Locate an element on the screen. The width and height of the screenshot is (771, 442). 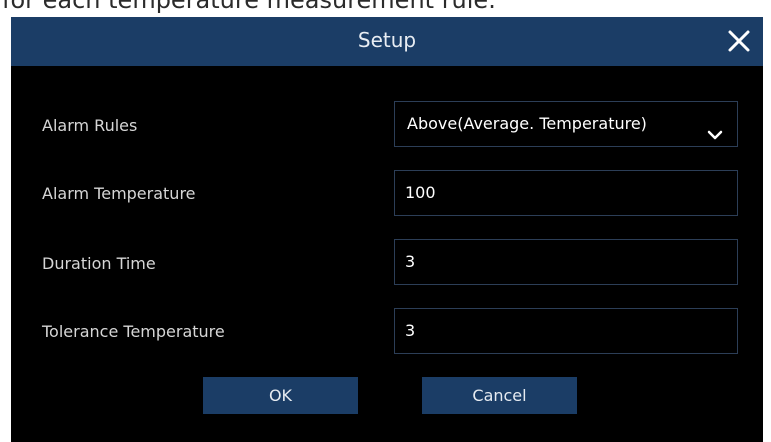
alarm-rules-select: Above(Average. Temperature) is located at coordinates (566, 124).